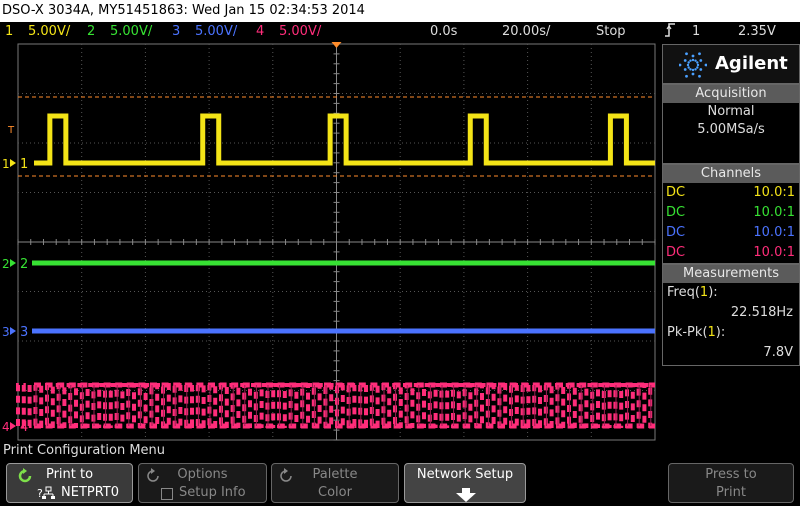 The width and height of the screenshot is (800, 506). What do you see at coordinates (24, 332) in the screenshot?
I see `ch3-marker-label: 3` at bounding box center [24, 332].